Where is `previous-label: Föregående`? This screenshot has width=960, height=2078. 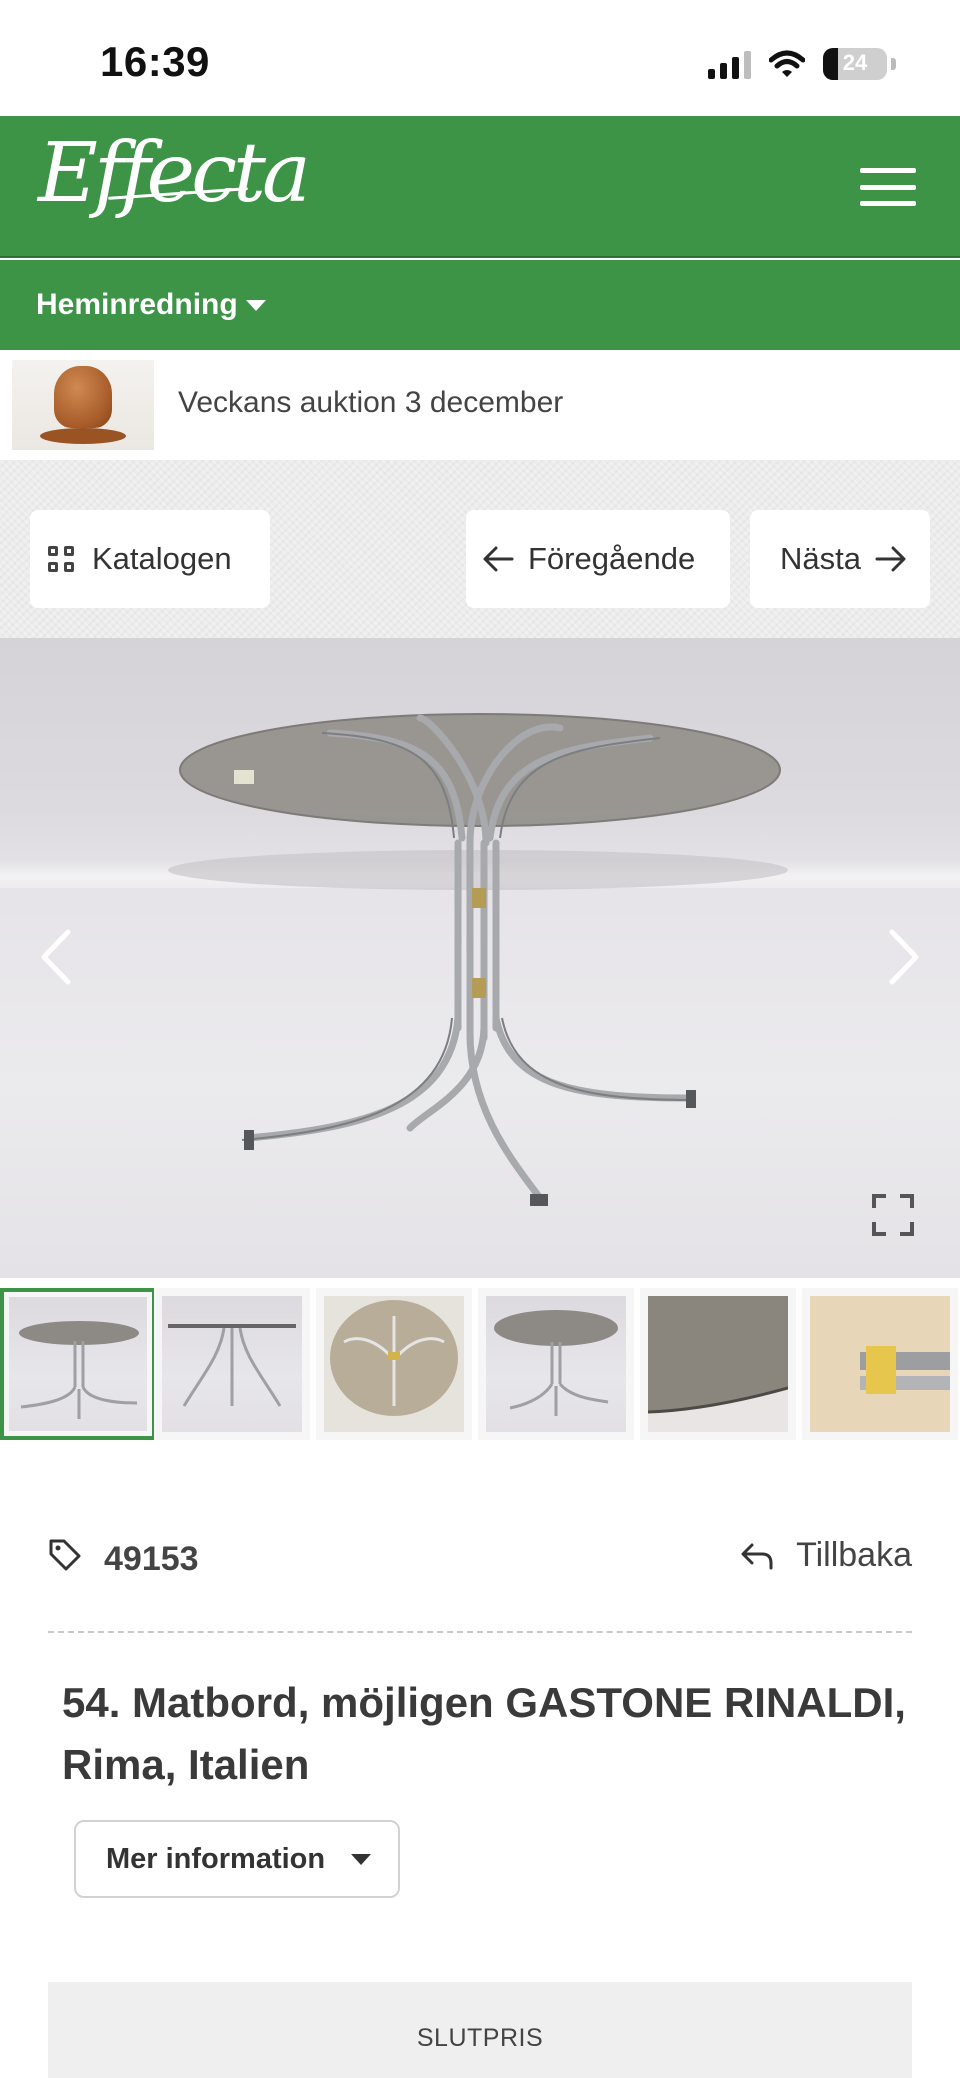
previous-label: Föregående is located at coordinates (612, 558).